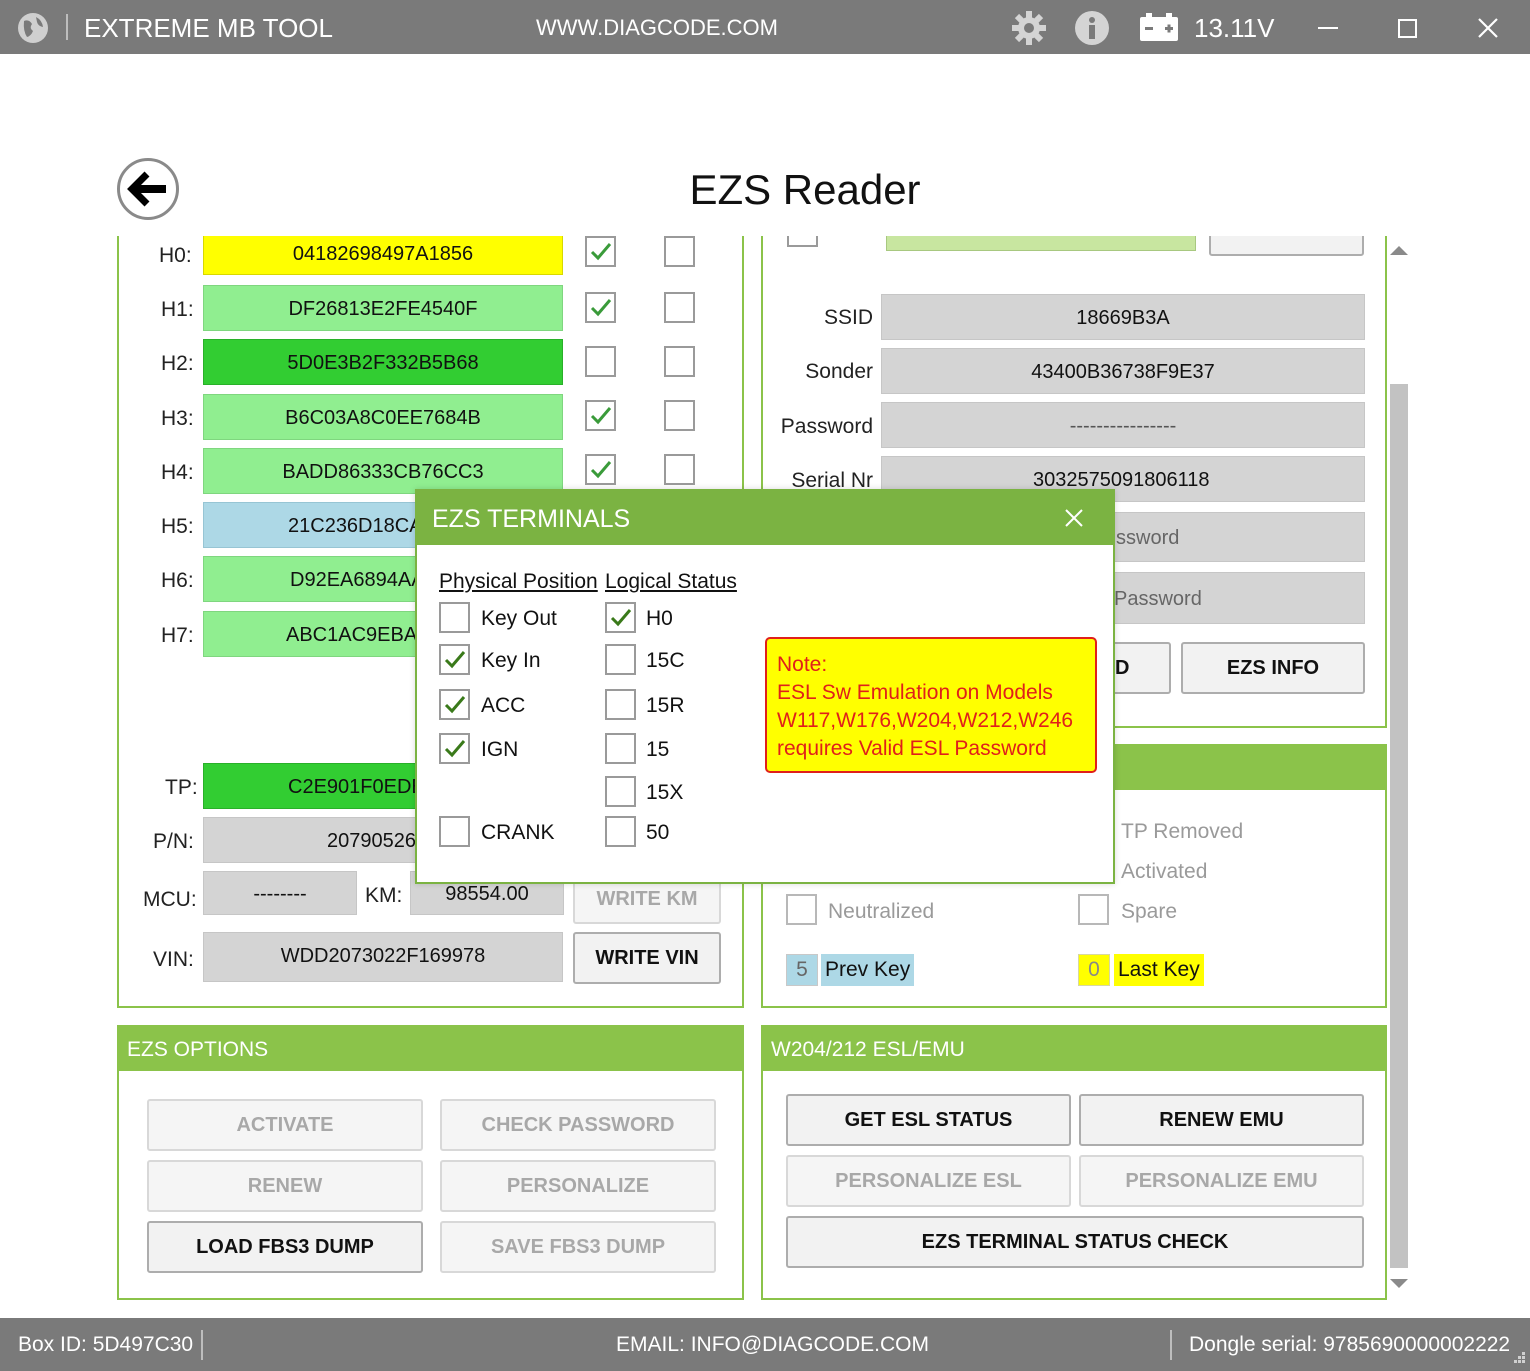 The height and width of the screenshot is (1371, 1530). I want to click on note-line-2: W117,W176,W204,W212,W246, so click(925, 720).